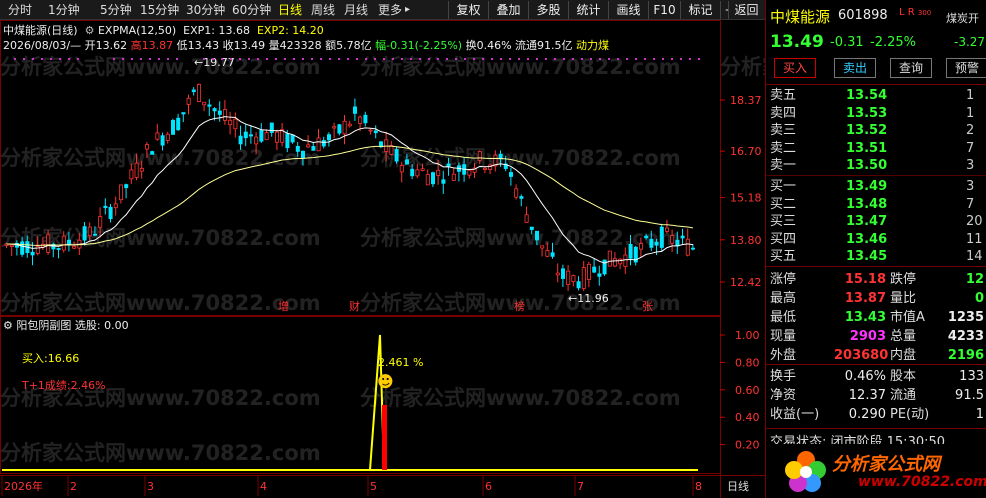 The width and height of the screenshot is (986, 498). I want to click on sell-button: 卖出, so click(855, 68).